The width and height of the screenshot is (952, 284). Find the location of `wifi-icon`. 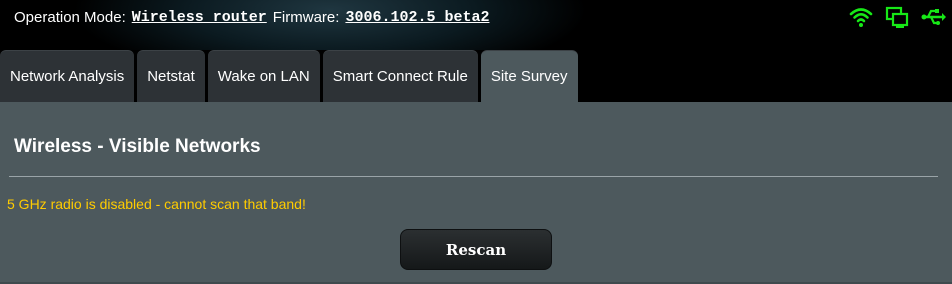

wifi-icon is located at coordinates (861, 17).